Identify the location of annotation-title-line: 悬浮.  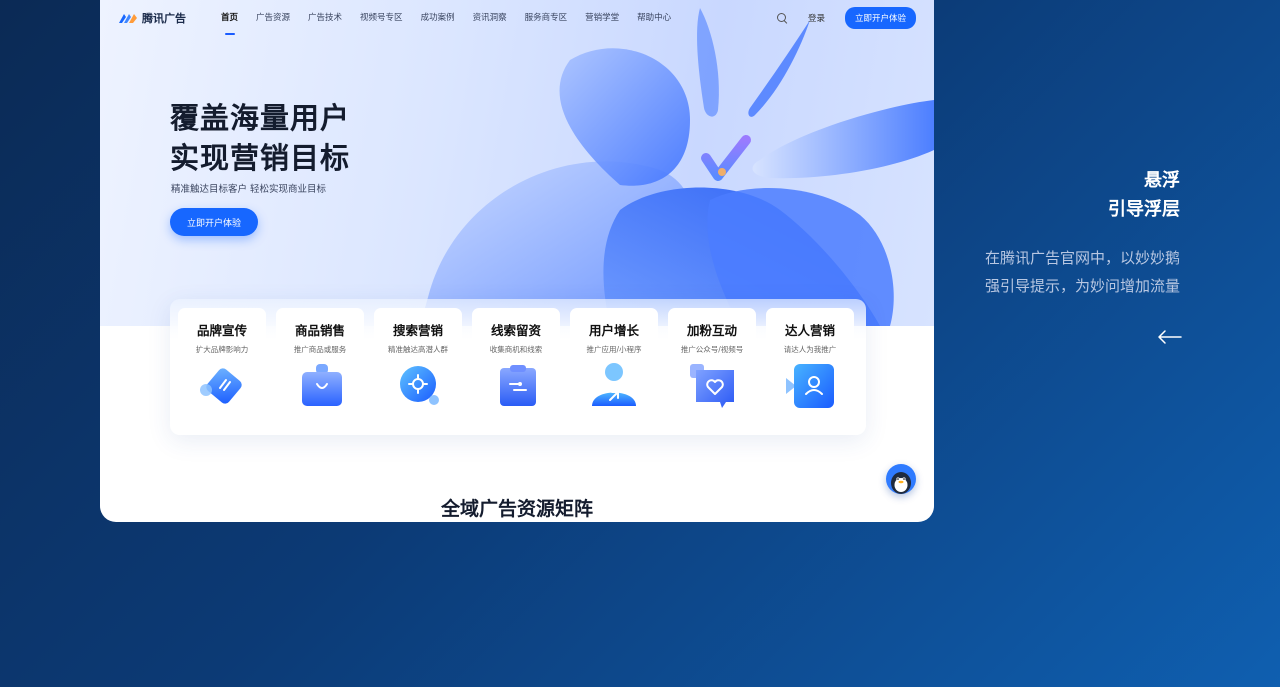
(1162, 180).